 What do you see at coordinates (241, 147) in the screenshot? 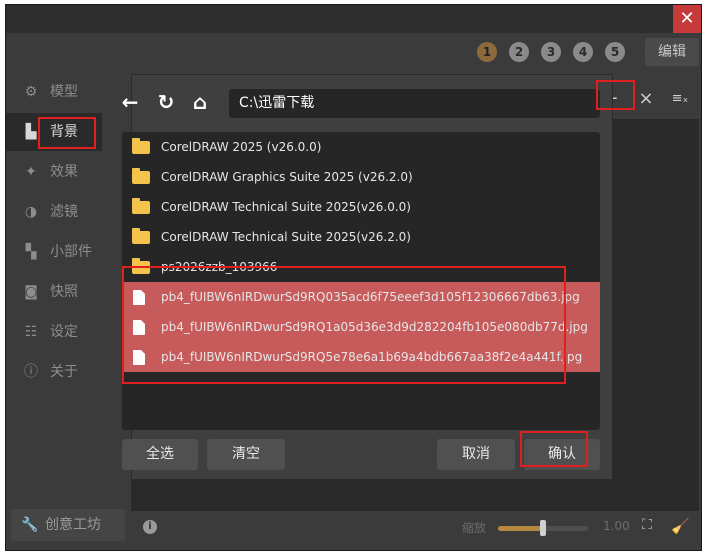
I see `file-name: CorelDRAW 2025 (v26.0.0)` at bounding box center [241, 147].